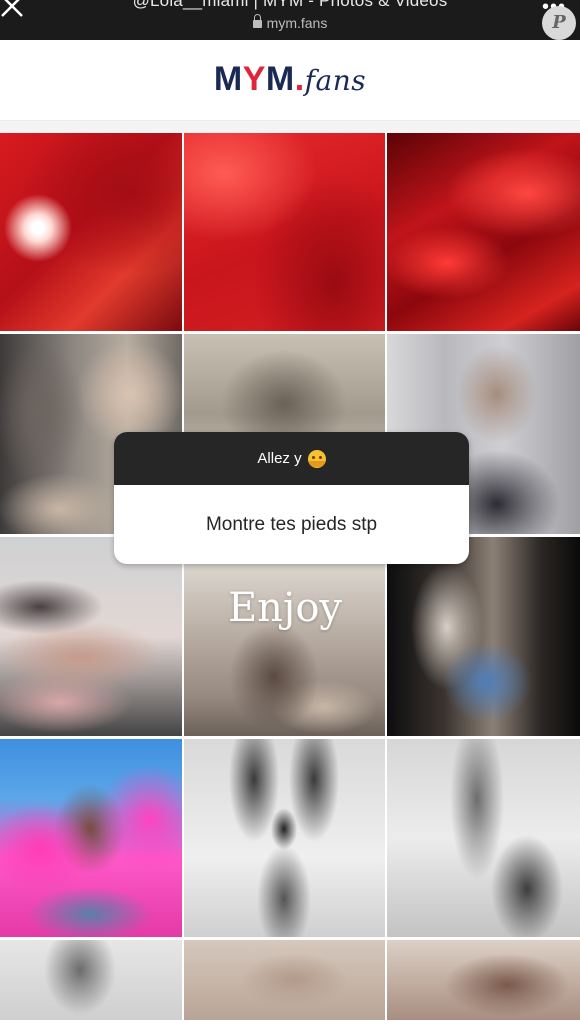 This screenshot has width=580, height=1031. Describe the element at coordinates (291, 498) in the screenshot. I see `question-sticker: Allez y Montre tes pieds stp` at that location.